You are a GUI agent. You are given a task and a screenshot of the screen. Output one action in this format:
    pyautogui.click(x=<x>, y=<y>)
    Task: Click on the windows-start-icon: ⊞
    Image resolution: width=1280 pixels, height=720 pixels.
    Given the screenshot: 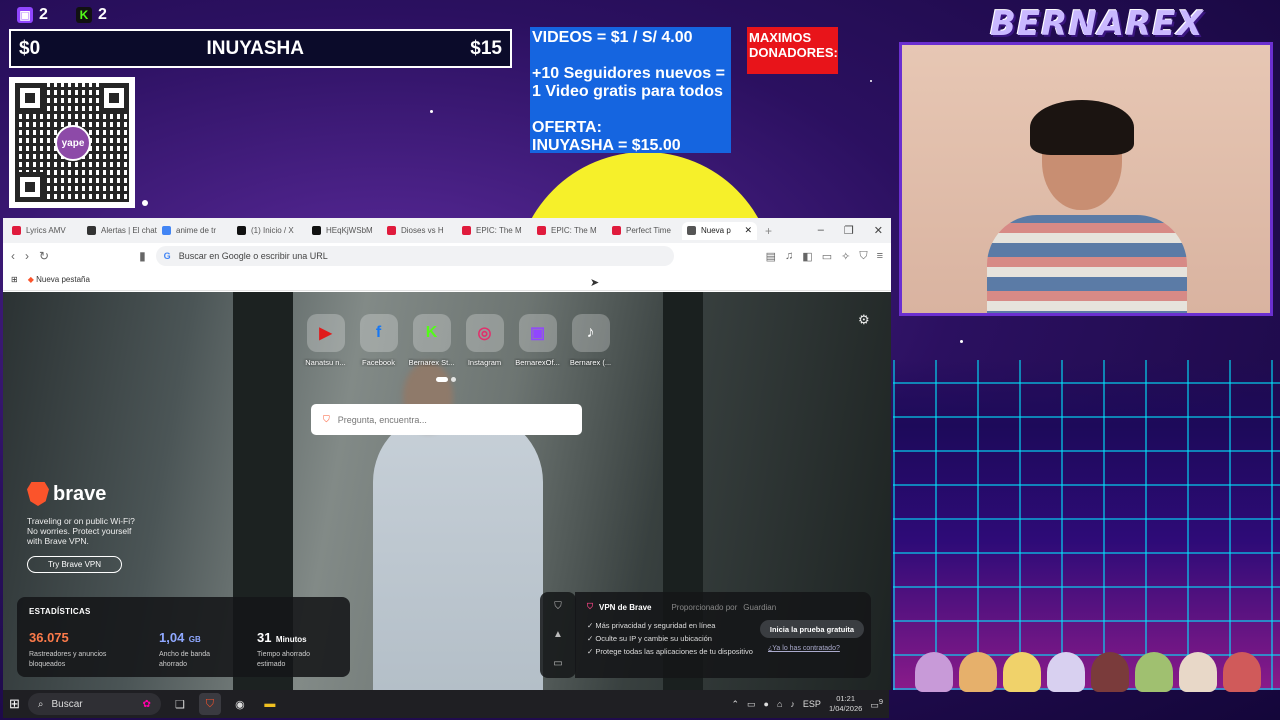 What is the action you would take?
    pyautogui.click(x=14, y=704)
    